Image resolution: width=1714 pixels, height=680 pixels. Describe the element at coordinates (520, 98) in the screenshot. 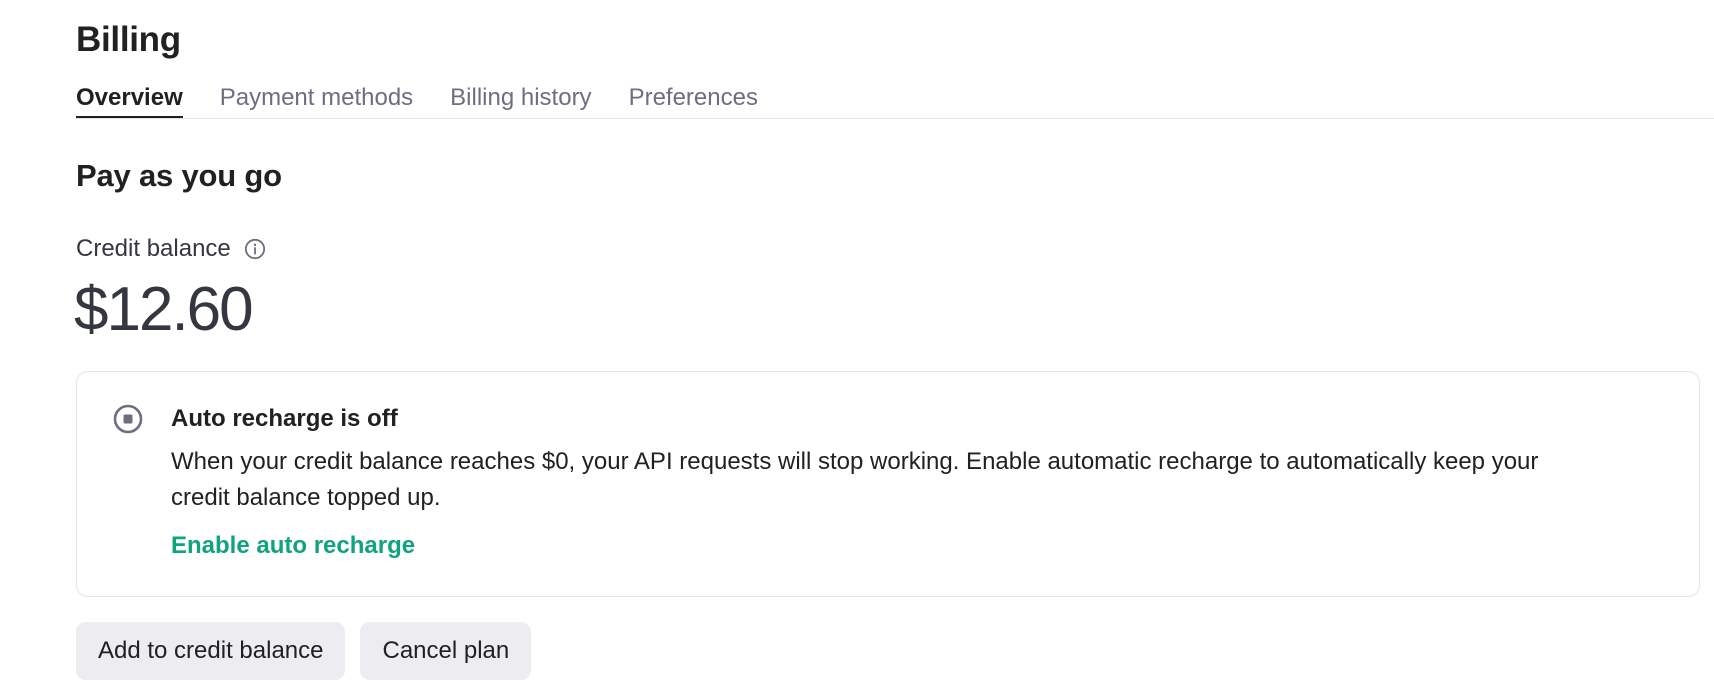

I see `tab-billing-history: Billing history` at that location.